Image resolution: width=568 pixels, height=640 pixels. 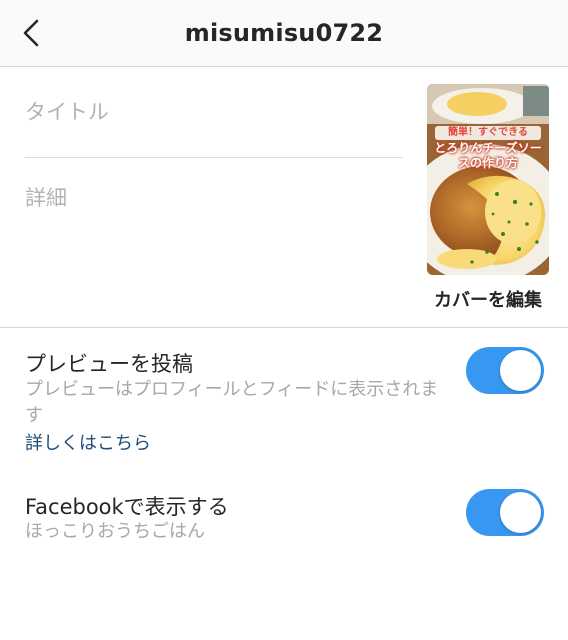 I want to click on title-input, so click(x=214, y=124).